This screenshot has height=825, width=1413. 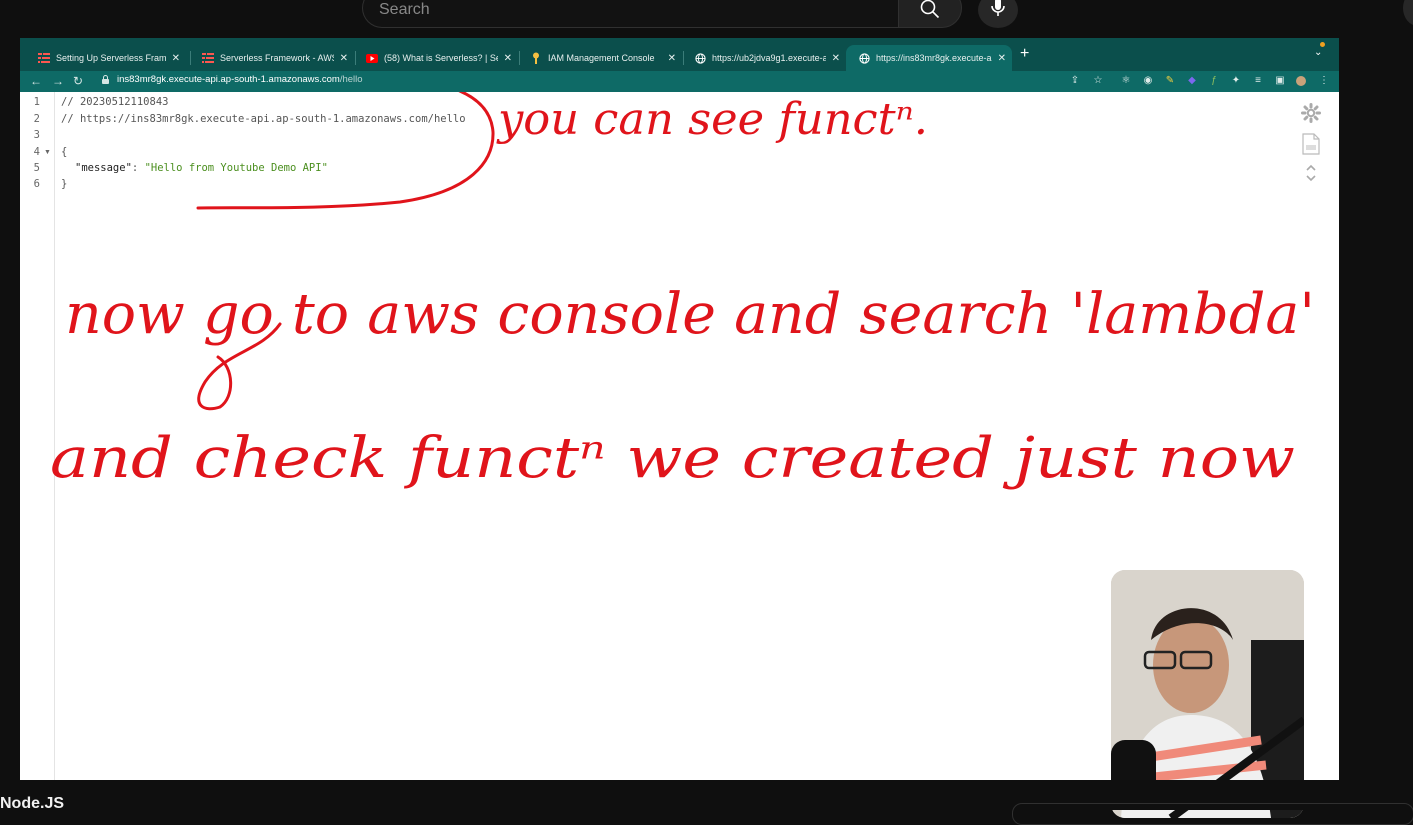 What do you see at coordinates (351, 79) in the screenshot?
I see `url-path: /hello` at bounding box center [351, 79].